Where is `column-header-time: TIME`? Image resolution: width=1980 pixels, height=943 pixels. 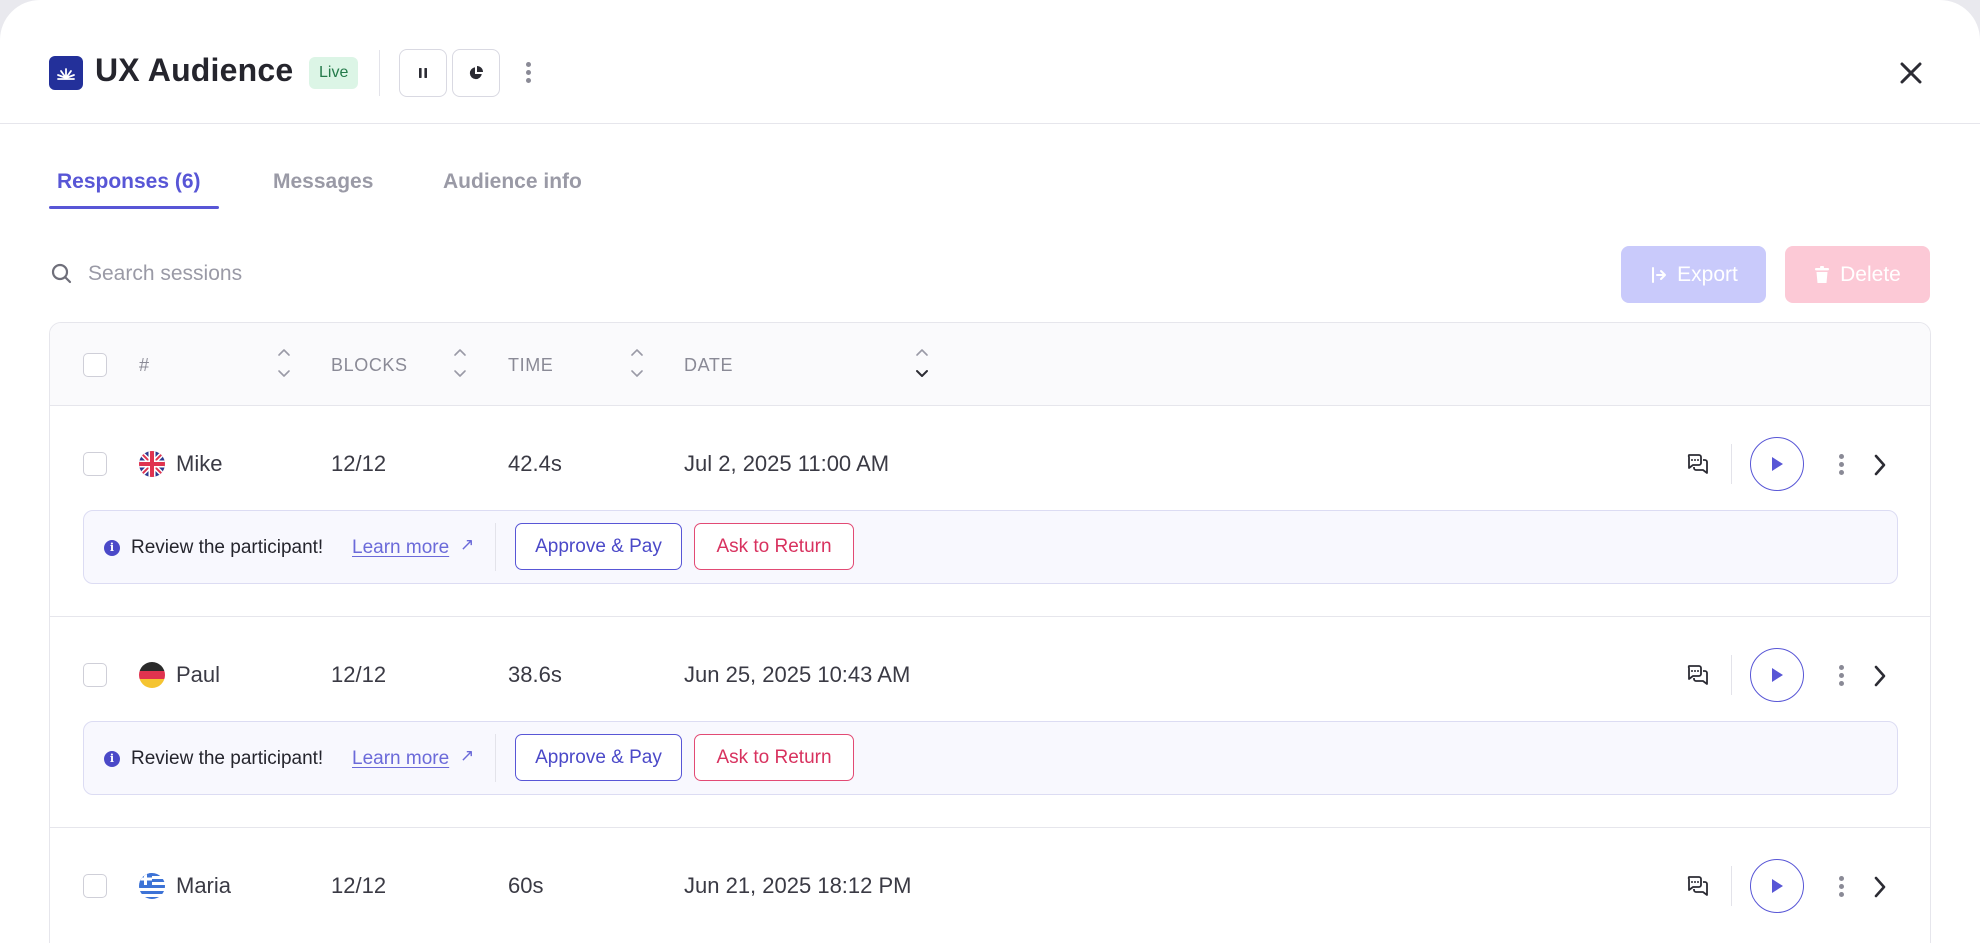
column-header-time: TIME is located at coordinates (530, 365).